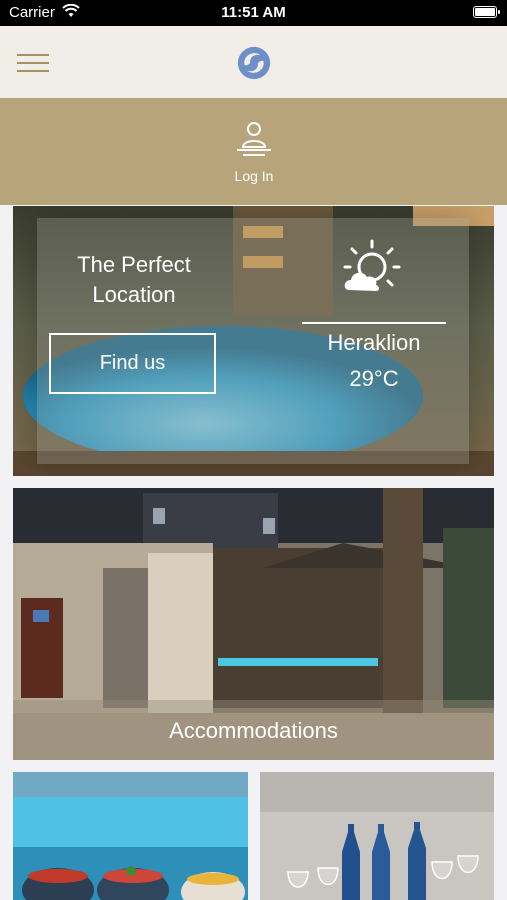 This screenshot has height=900, width=507. What do you see at coordinates (254, 176) in the screenshot?
I see `login-label: Log In` at bounding box center [254, 176].